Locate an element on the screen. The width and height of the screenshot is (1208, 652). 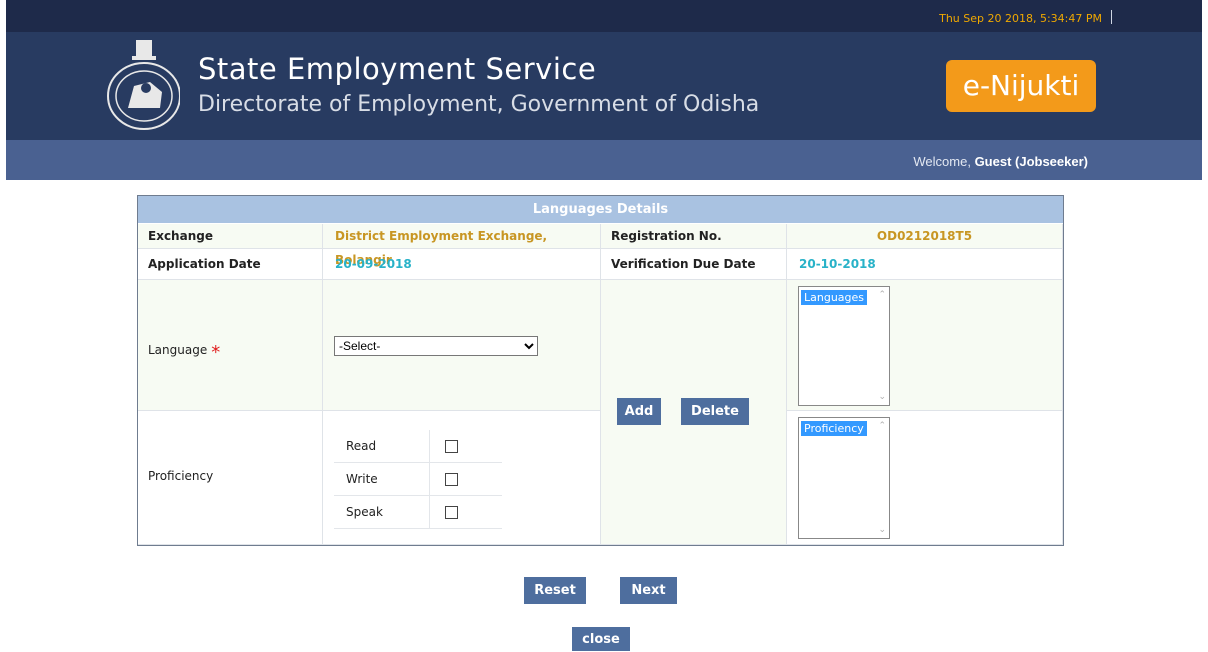
proficiency-label: Proficiency is located at coordinates (181, 476).